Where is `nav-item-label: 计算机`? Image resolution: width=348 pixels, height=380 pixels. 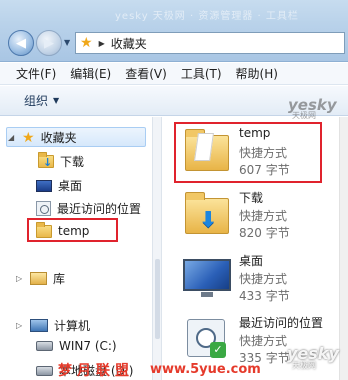
nav-item-label: 计算机 is located at coordinates (72, 326).